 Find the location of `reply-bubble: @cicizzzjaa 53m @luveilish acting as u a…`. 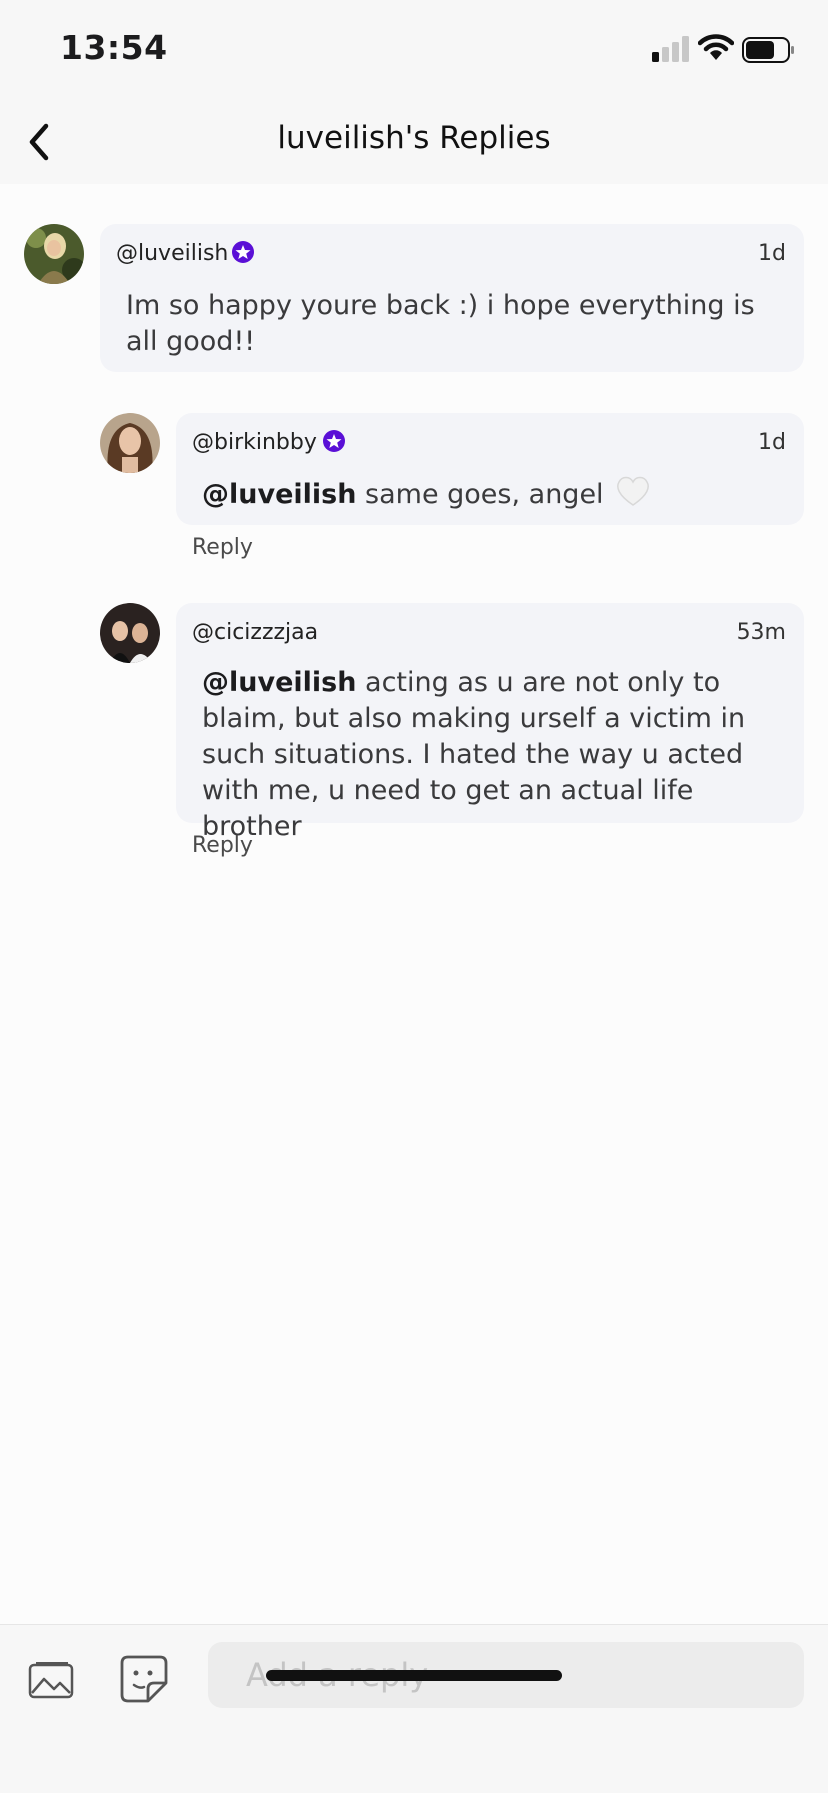

reply-bubble: @cicizzzjaa 53m @luveilish acting as u a… is located at coordinates (490, 722).